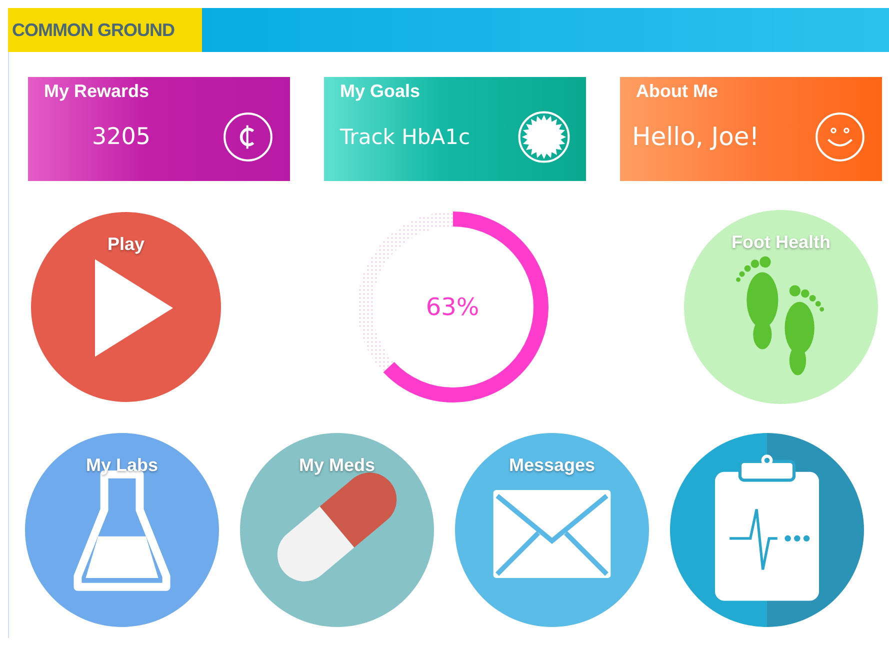 Image resolution: width=889 pixels, height=671 pixels. I want to click on card-title: My Rewards, so click(97, 91).